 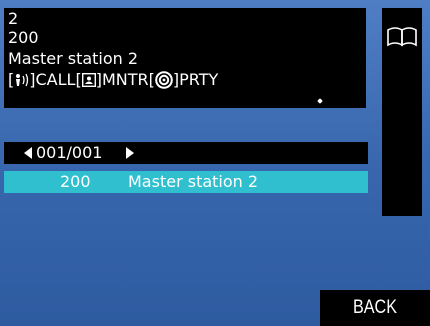 What do you see at coordinates (402, 141) in the screenshot?
I see `side-scroll-panel` at bounding box center [402, 141].